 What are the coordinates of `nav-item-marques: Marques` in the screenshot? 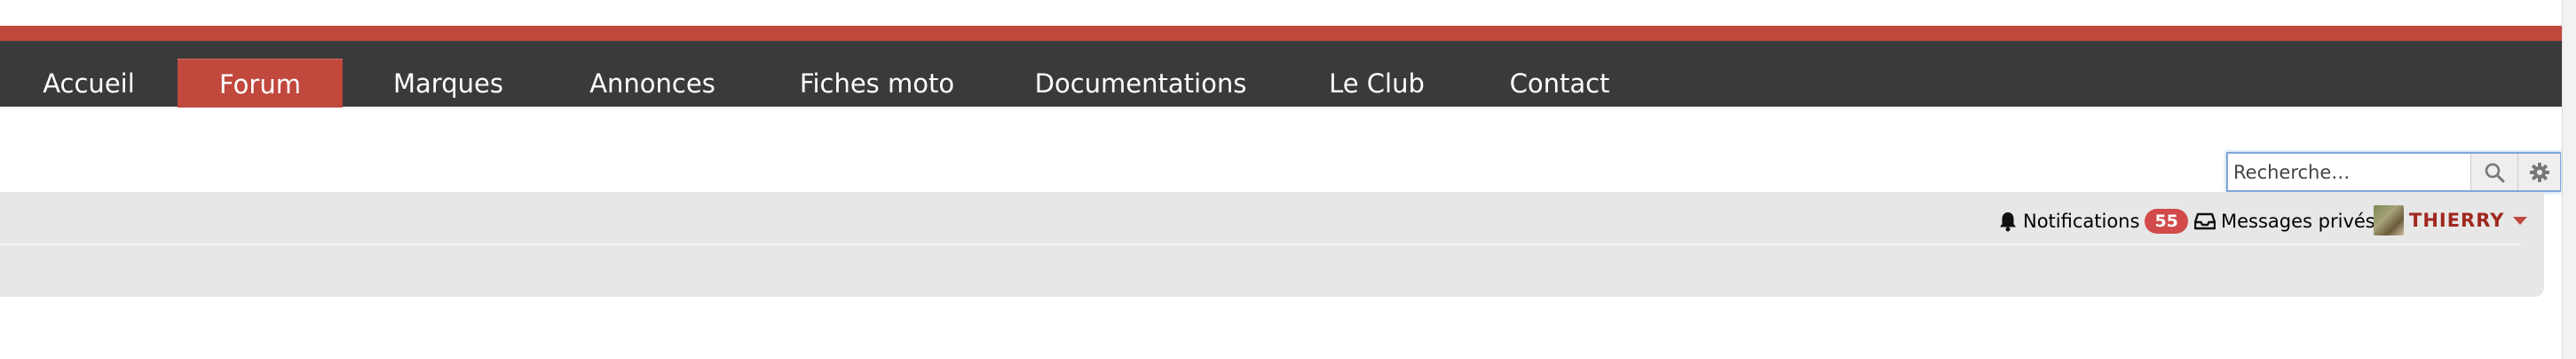 It's located at (448, 83).